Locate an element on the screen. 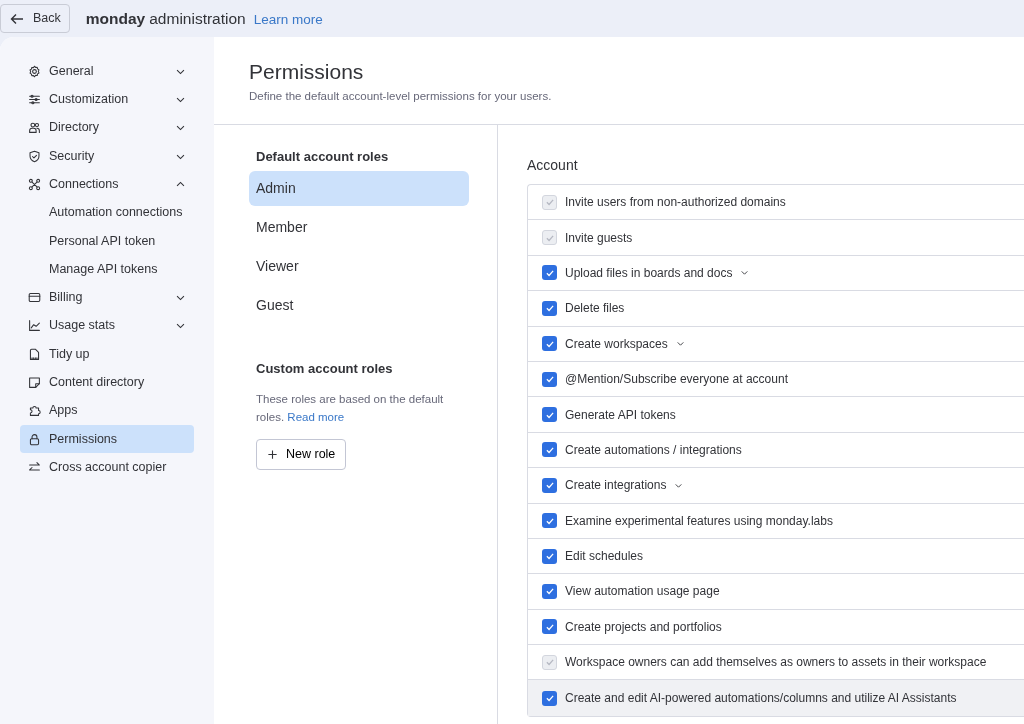 The height and width of the screenshot is (724, 1024). permission-label: Invite users from non-authorized domains is located at coordinates (675, 203).